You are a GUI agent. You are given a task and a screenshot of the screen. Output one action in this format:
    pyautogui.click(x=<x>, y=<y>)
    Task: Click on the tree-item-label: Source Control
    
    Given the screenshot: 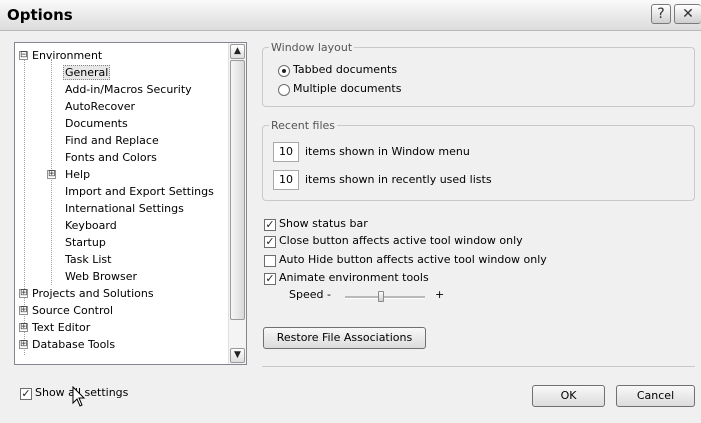 What is the action you would take?
    pyautogui.click(x=73, y=310)
    